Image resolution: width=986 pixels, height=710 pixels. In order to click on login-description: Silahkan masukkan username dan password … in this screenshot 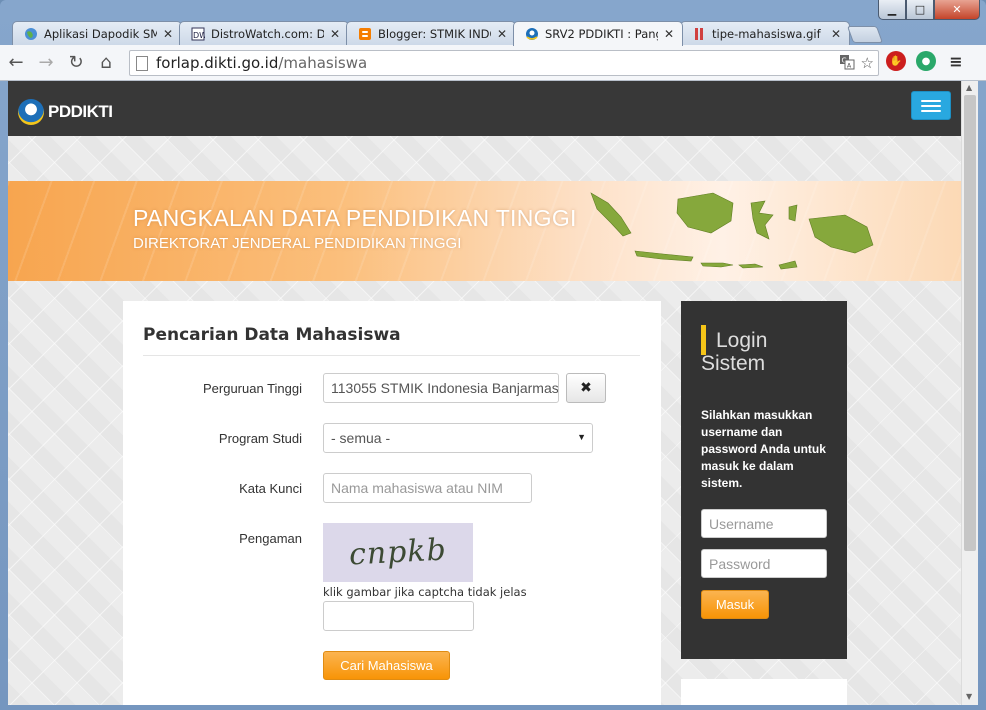, I will do `click(763, 449)`.